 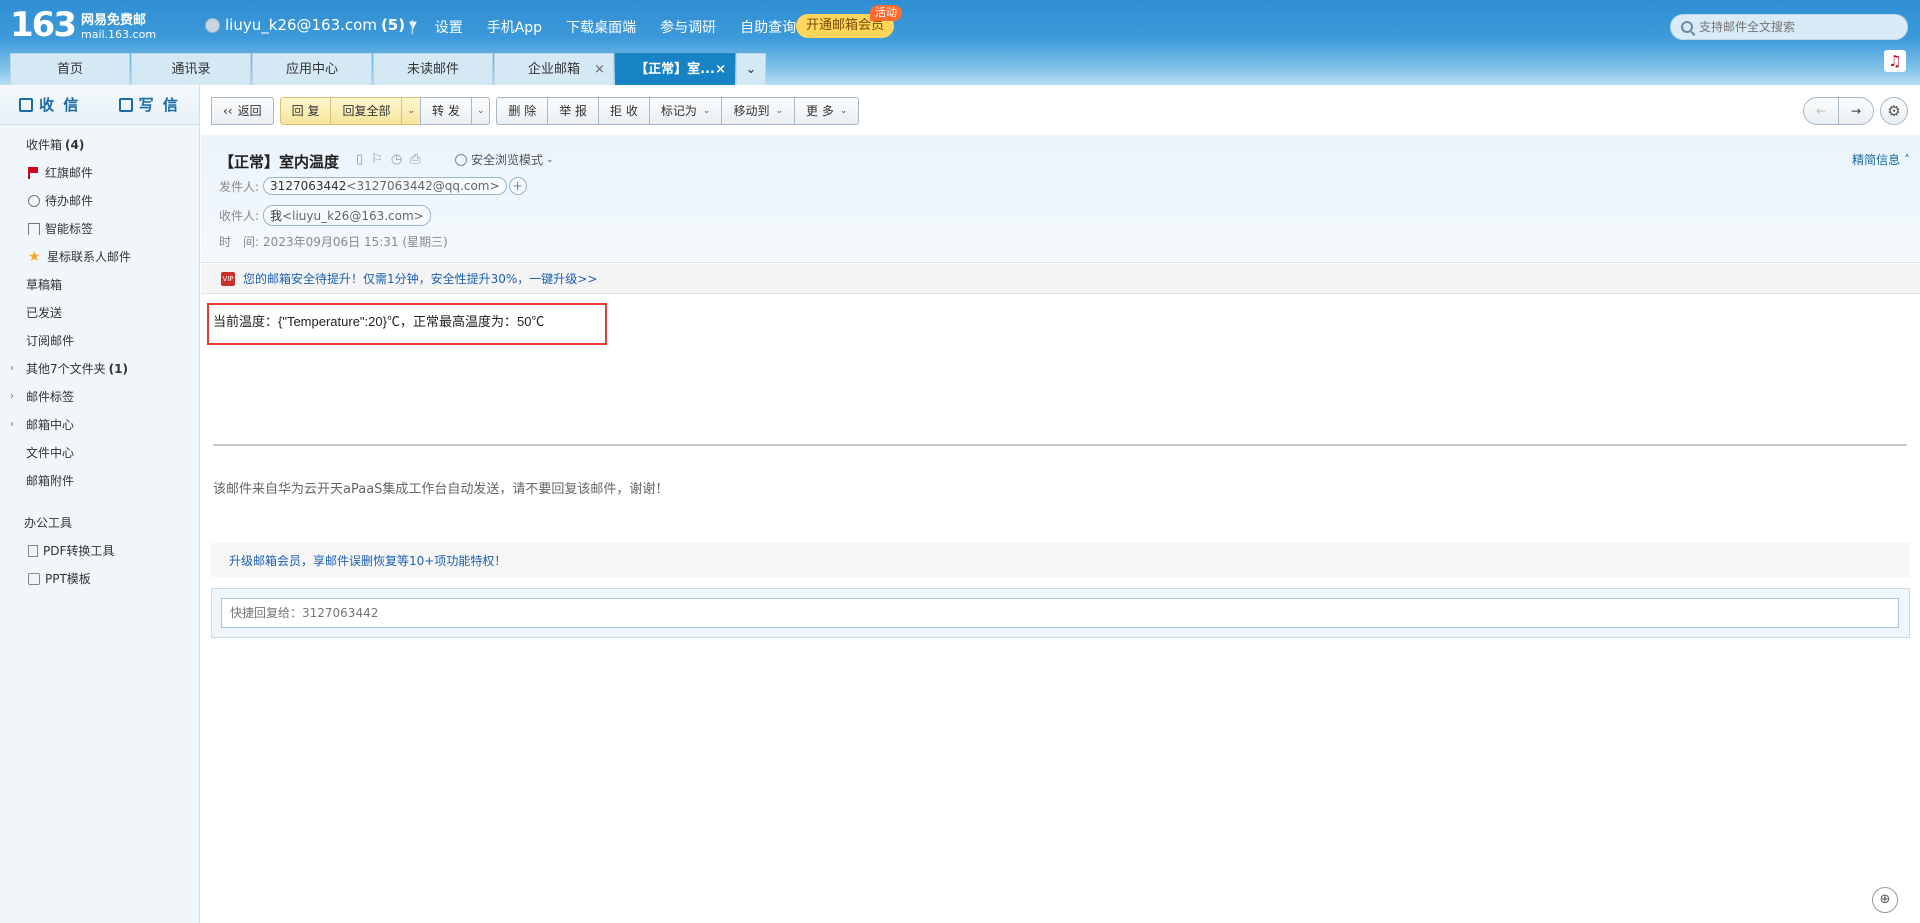 I want to click on logo: 163 网易免费邮 mail.163.com, so click(x=83, y=25).